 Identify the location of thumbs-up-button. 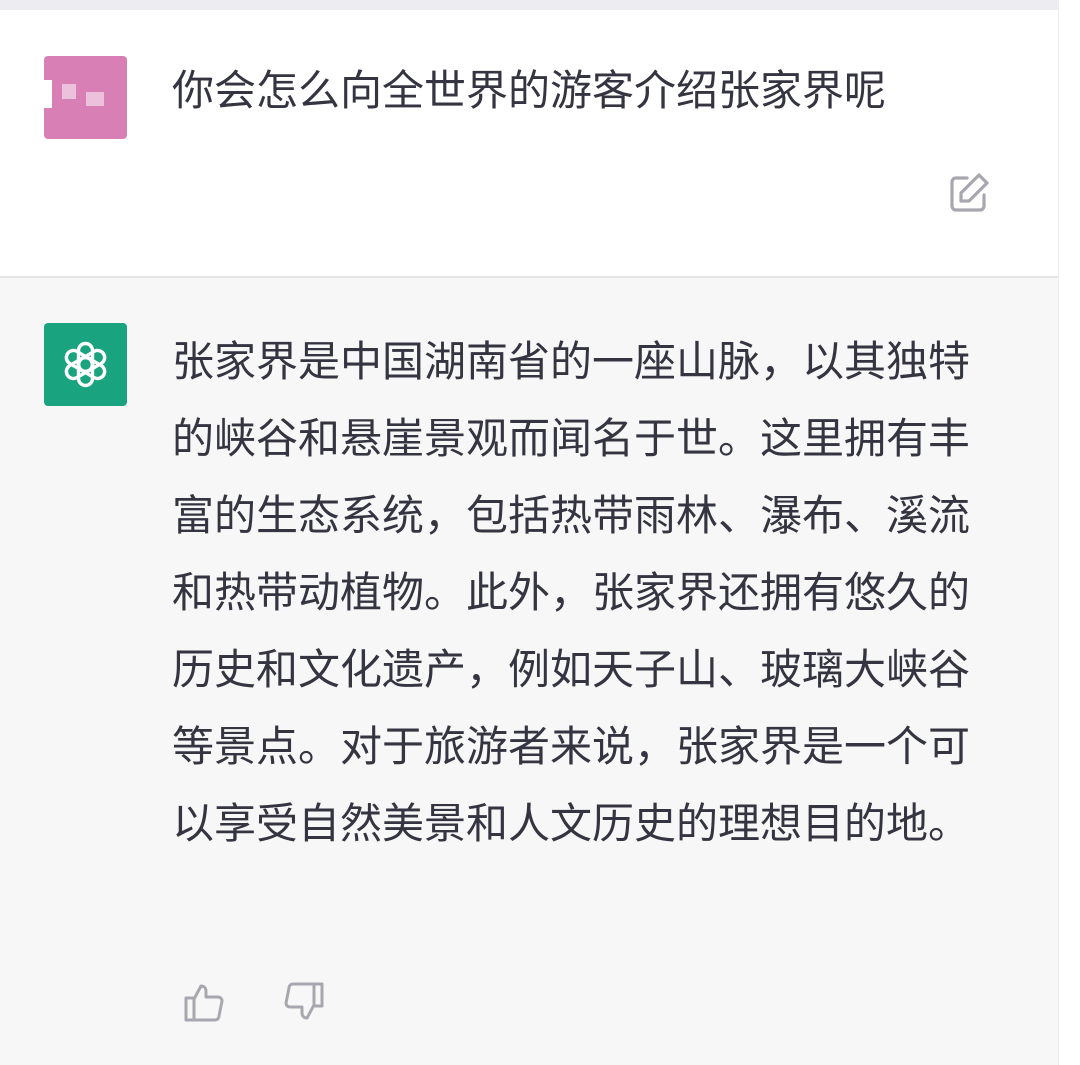
(204, 1002).